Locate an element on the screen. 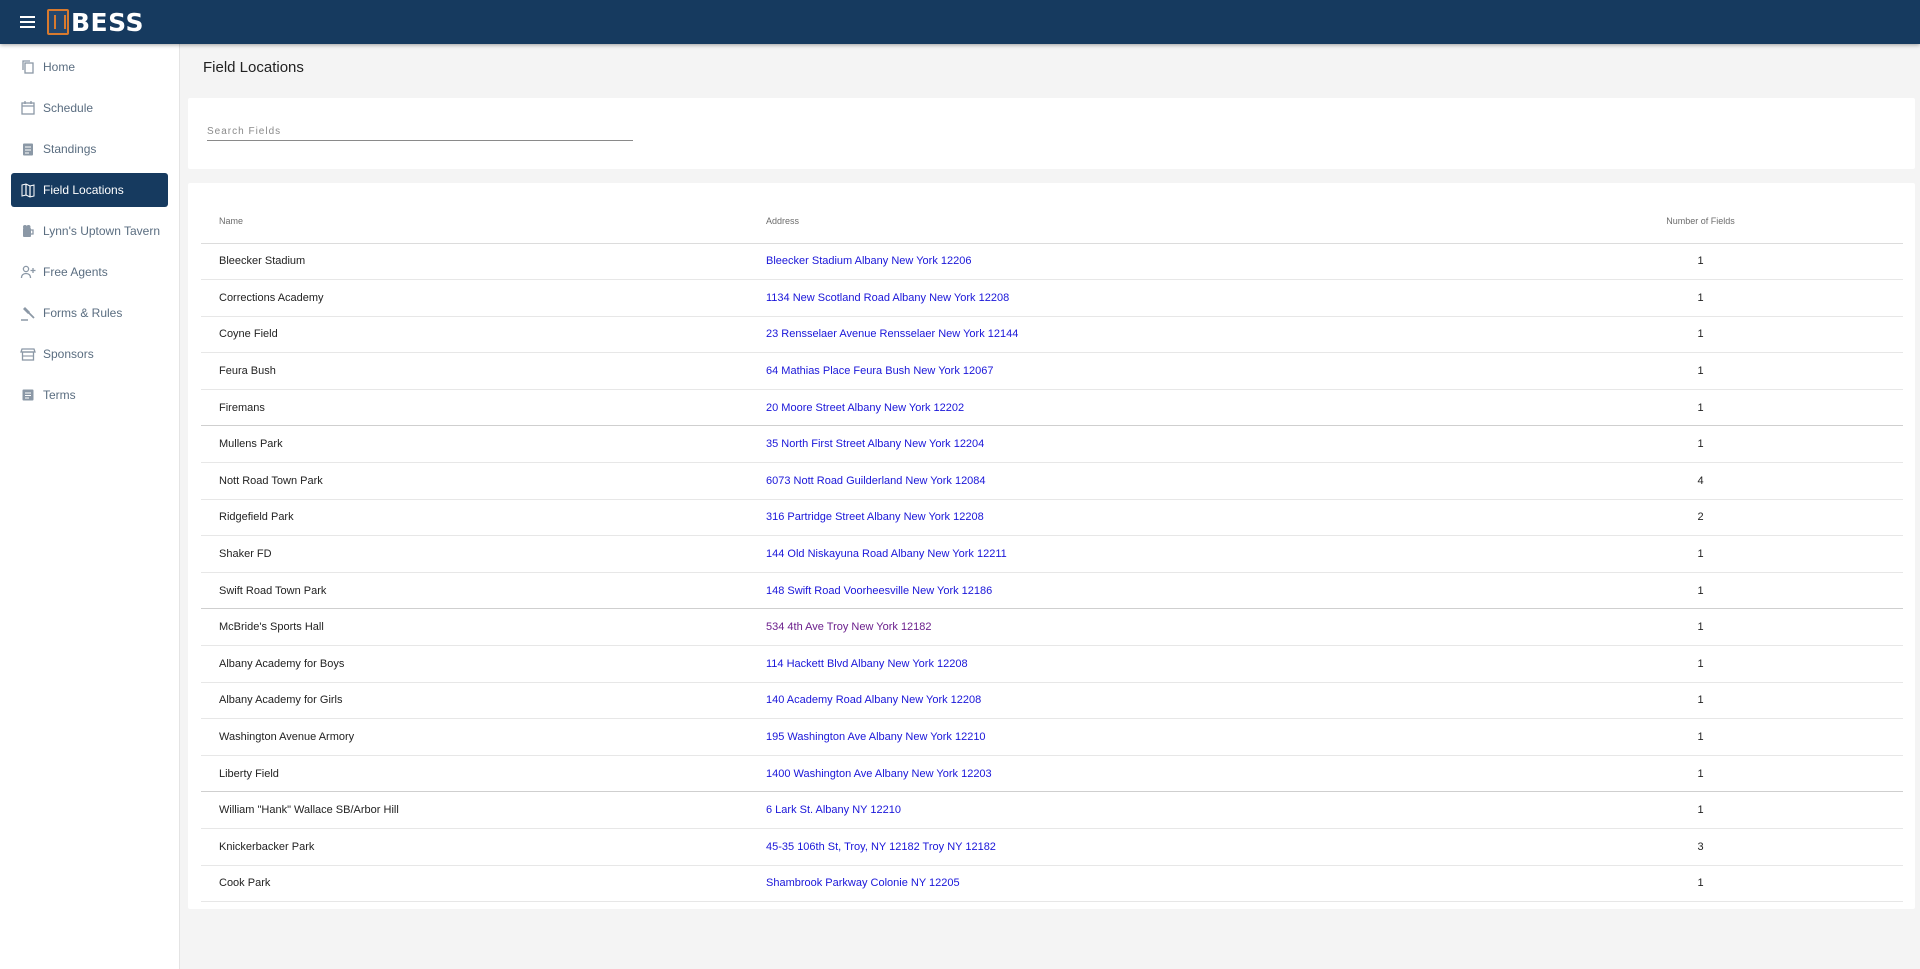 This screenshot has height=969, width=1920. sidebar-item-field-locations: Field Locations is located at coordinates (89, 190).